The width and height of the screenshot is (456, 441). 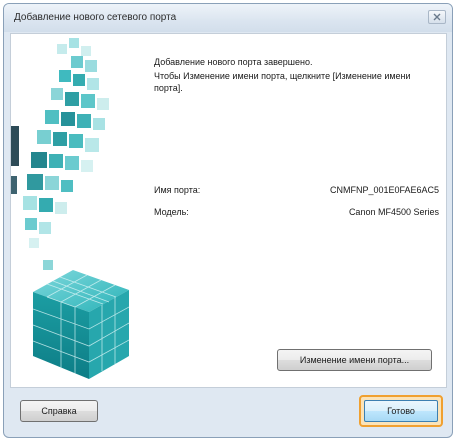 I want to click on close-icon, so click(x=437, y=17).